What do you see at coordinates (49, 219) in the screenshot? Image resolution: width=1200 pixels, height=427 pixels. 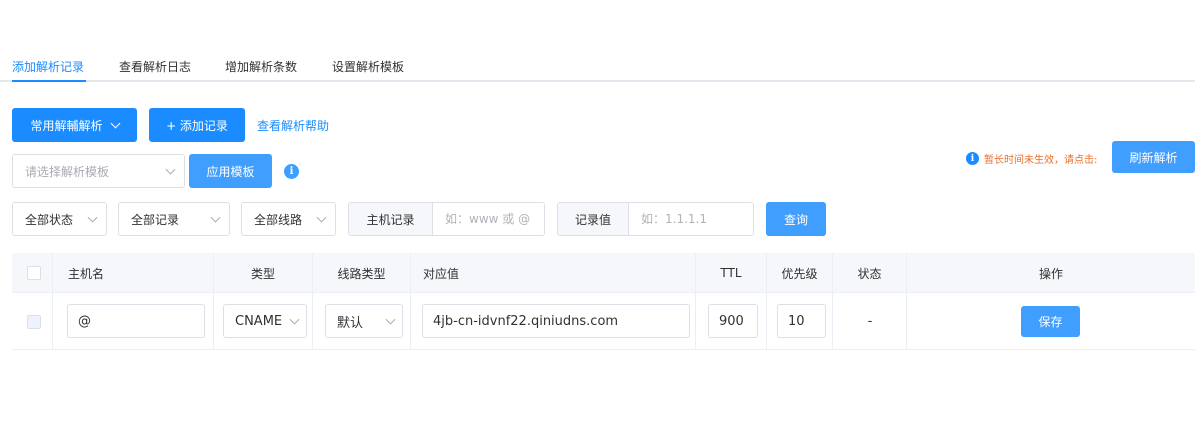 I see `status-filter-value: 全部状态` at bounding box center [49, 219].